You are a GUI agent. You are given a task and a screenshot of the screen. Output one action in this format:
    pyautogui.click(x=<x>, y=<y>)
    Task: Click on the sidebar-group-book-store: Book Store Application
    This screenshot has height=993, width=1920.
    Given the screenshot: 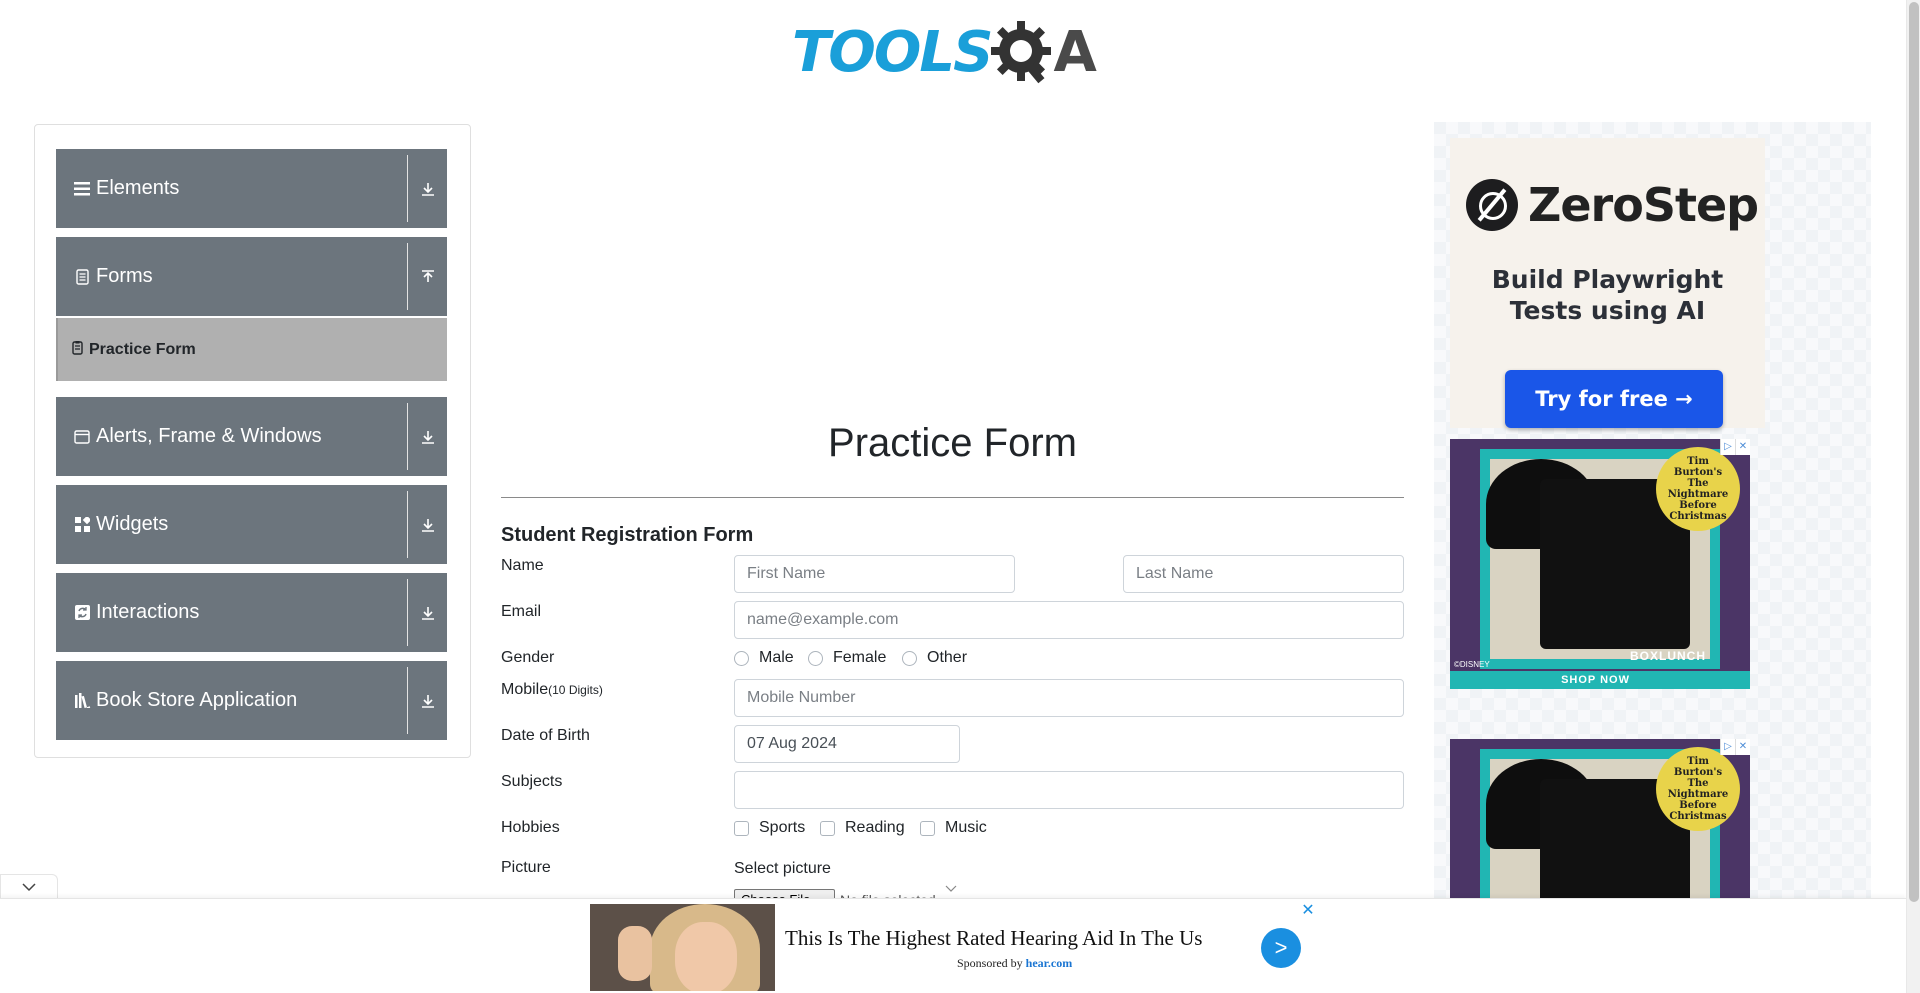 What is the action you would take?
    pyautogui.click(x=251, y=700)
    